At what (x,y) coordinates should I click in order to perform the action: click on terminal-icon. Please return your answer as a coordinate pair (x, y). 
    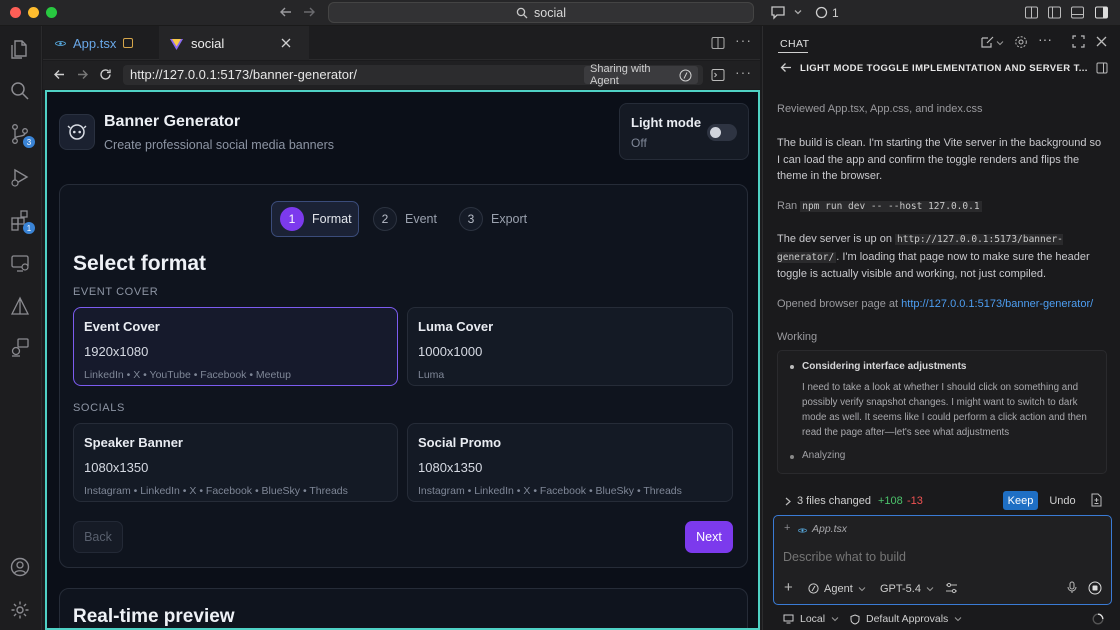
    Looking at the image, I should click on (718, 75).